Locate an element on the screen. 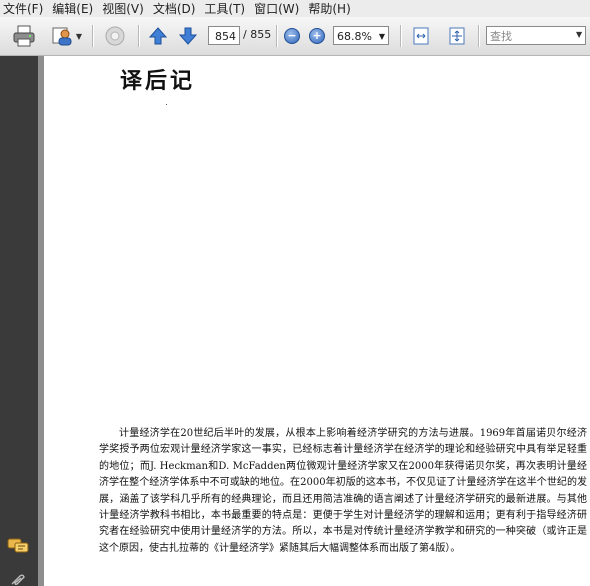 The width and height of the screenshot is (590, 586). page-number-input: 854 is located at coordinates (224, 35).